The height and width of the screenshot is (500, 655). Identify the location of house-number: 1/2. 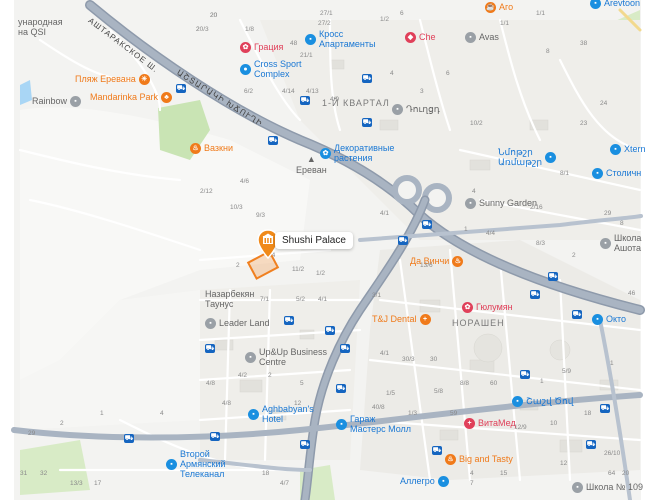
(321, 273).